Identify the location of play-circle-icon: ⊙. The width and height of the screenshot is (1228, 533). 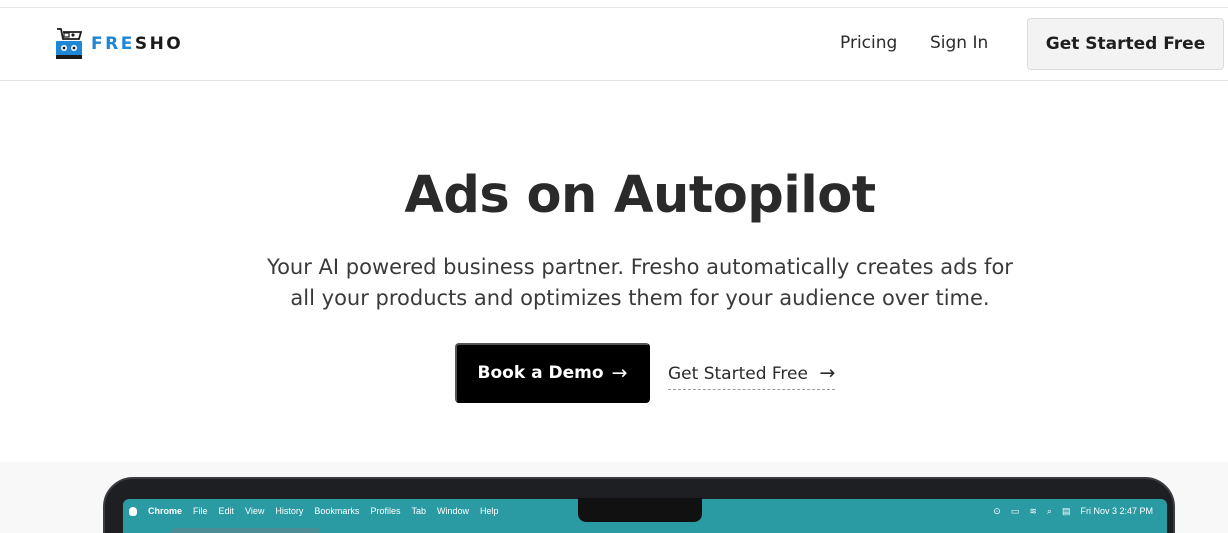
(997, 510).